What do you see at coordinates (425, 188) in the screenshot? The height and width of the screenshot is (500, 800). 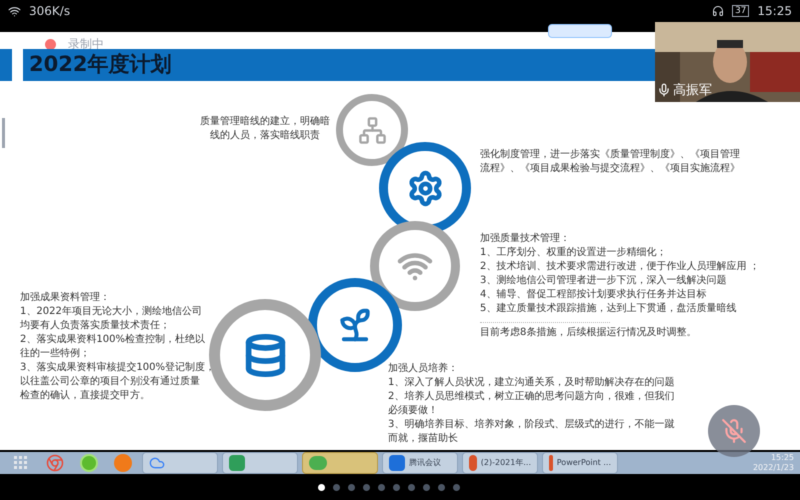 I see `gear-icon` at bounding box center [425, 188].